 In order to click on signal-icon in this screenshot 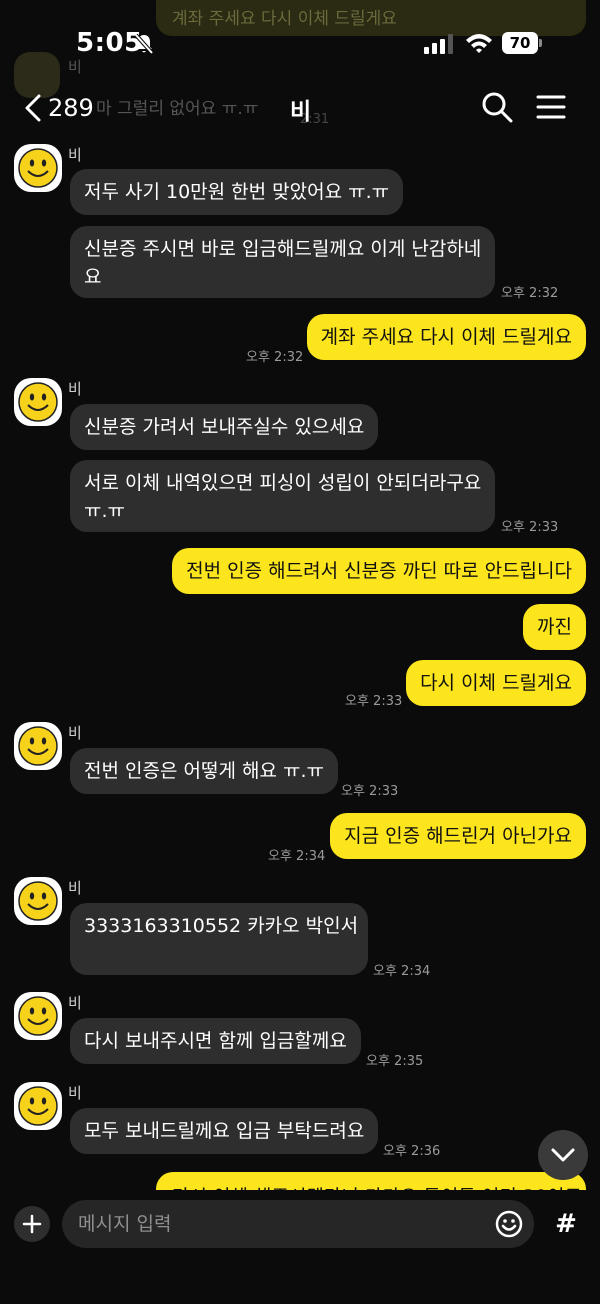, I will do `click(438, 44)`.